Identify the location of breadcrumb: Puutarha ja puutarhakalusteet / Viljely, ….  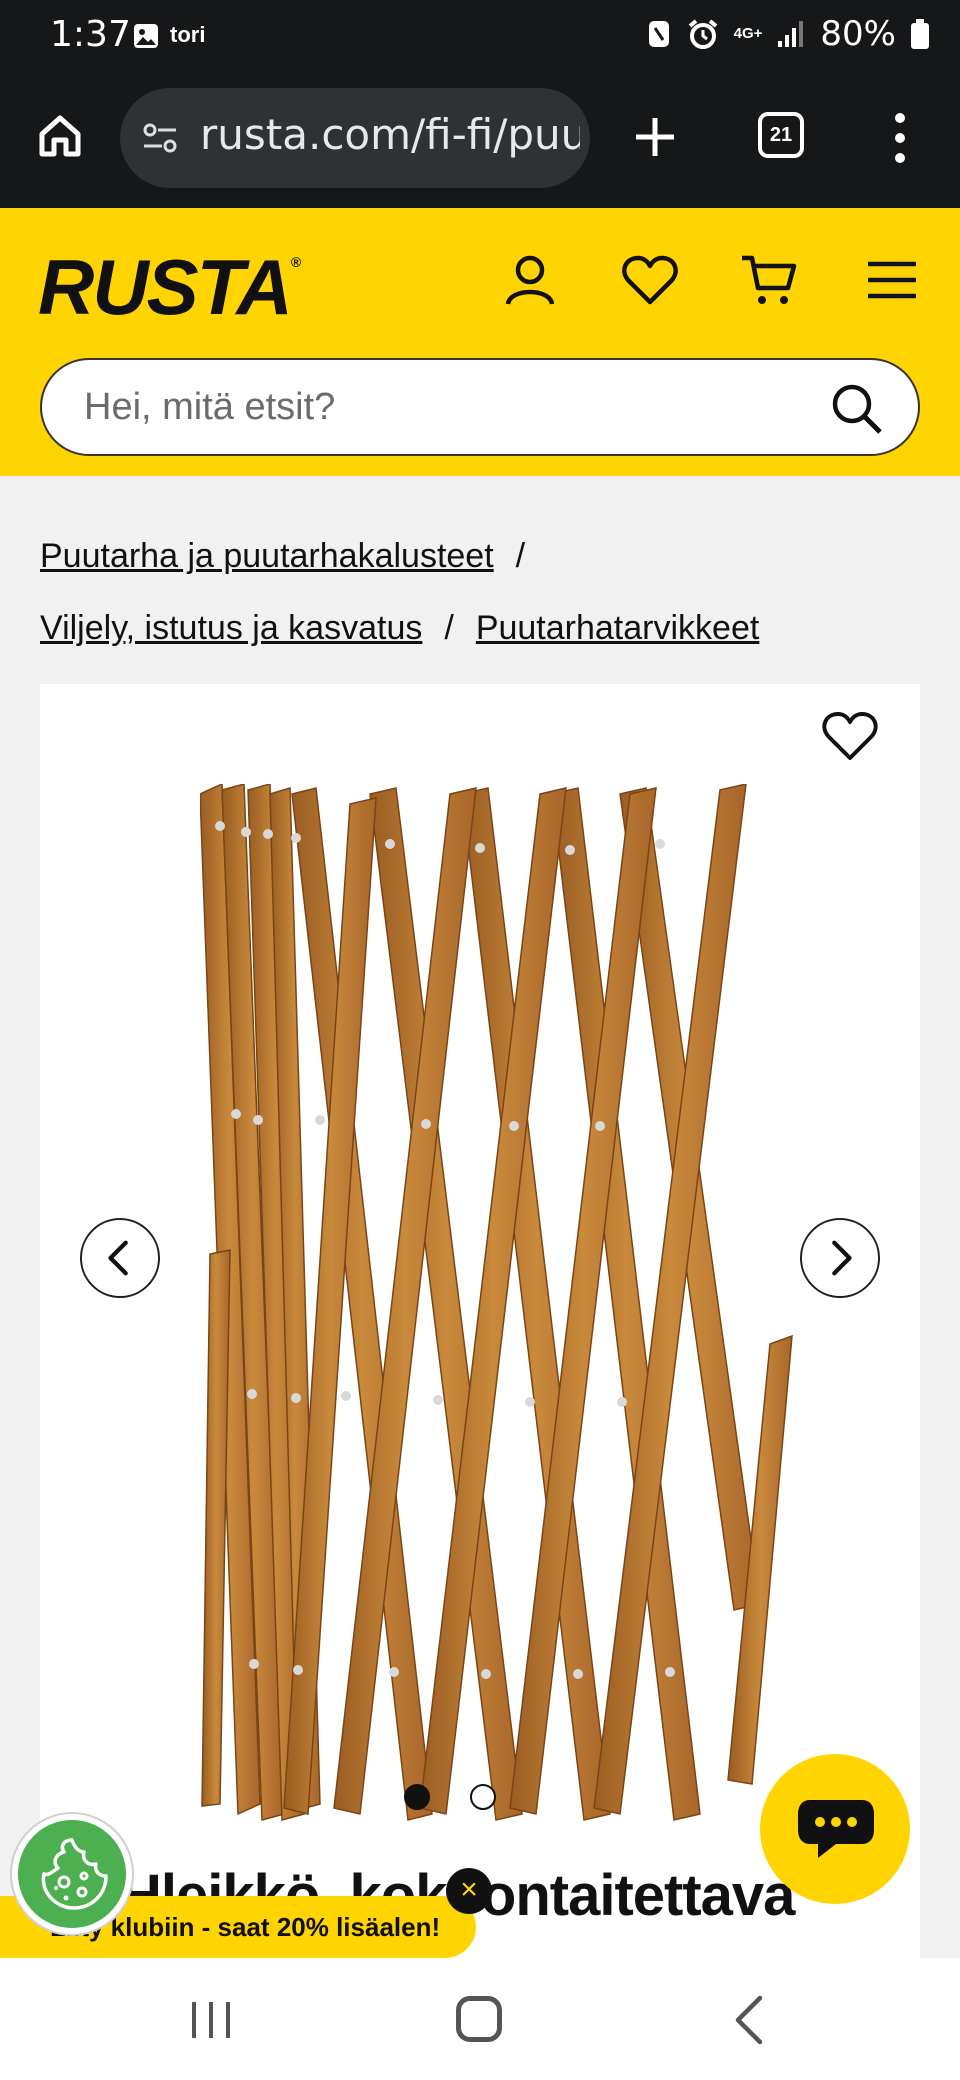
(480, 592).